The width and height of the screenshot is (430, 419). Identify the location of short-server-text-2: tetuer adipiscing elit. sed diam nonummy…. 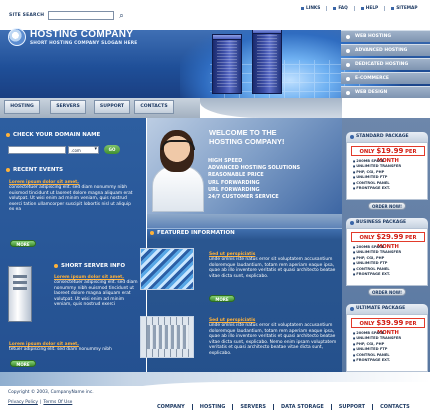
(60, 349).